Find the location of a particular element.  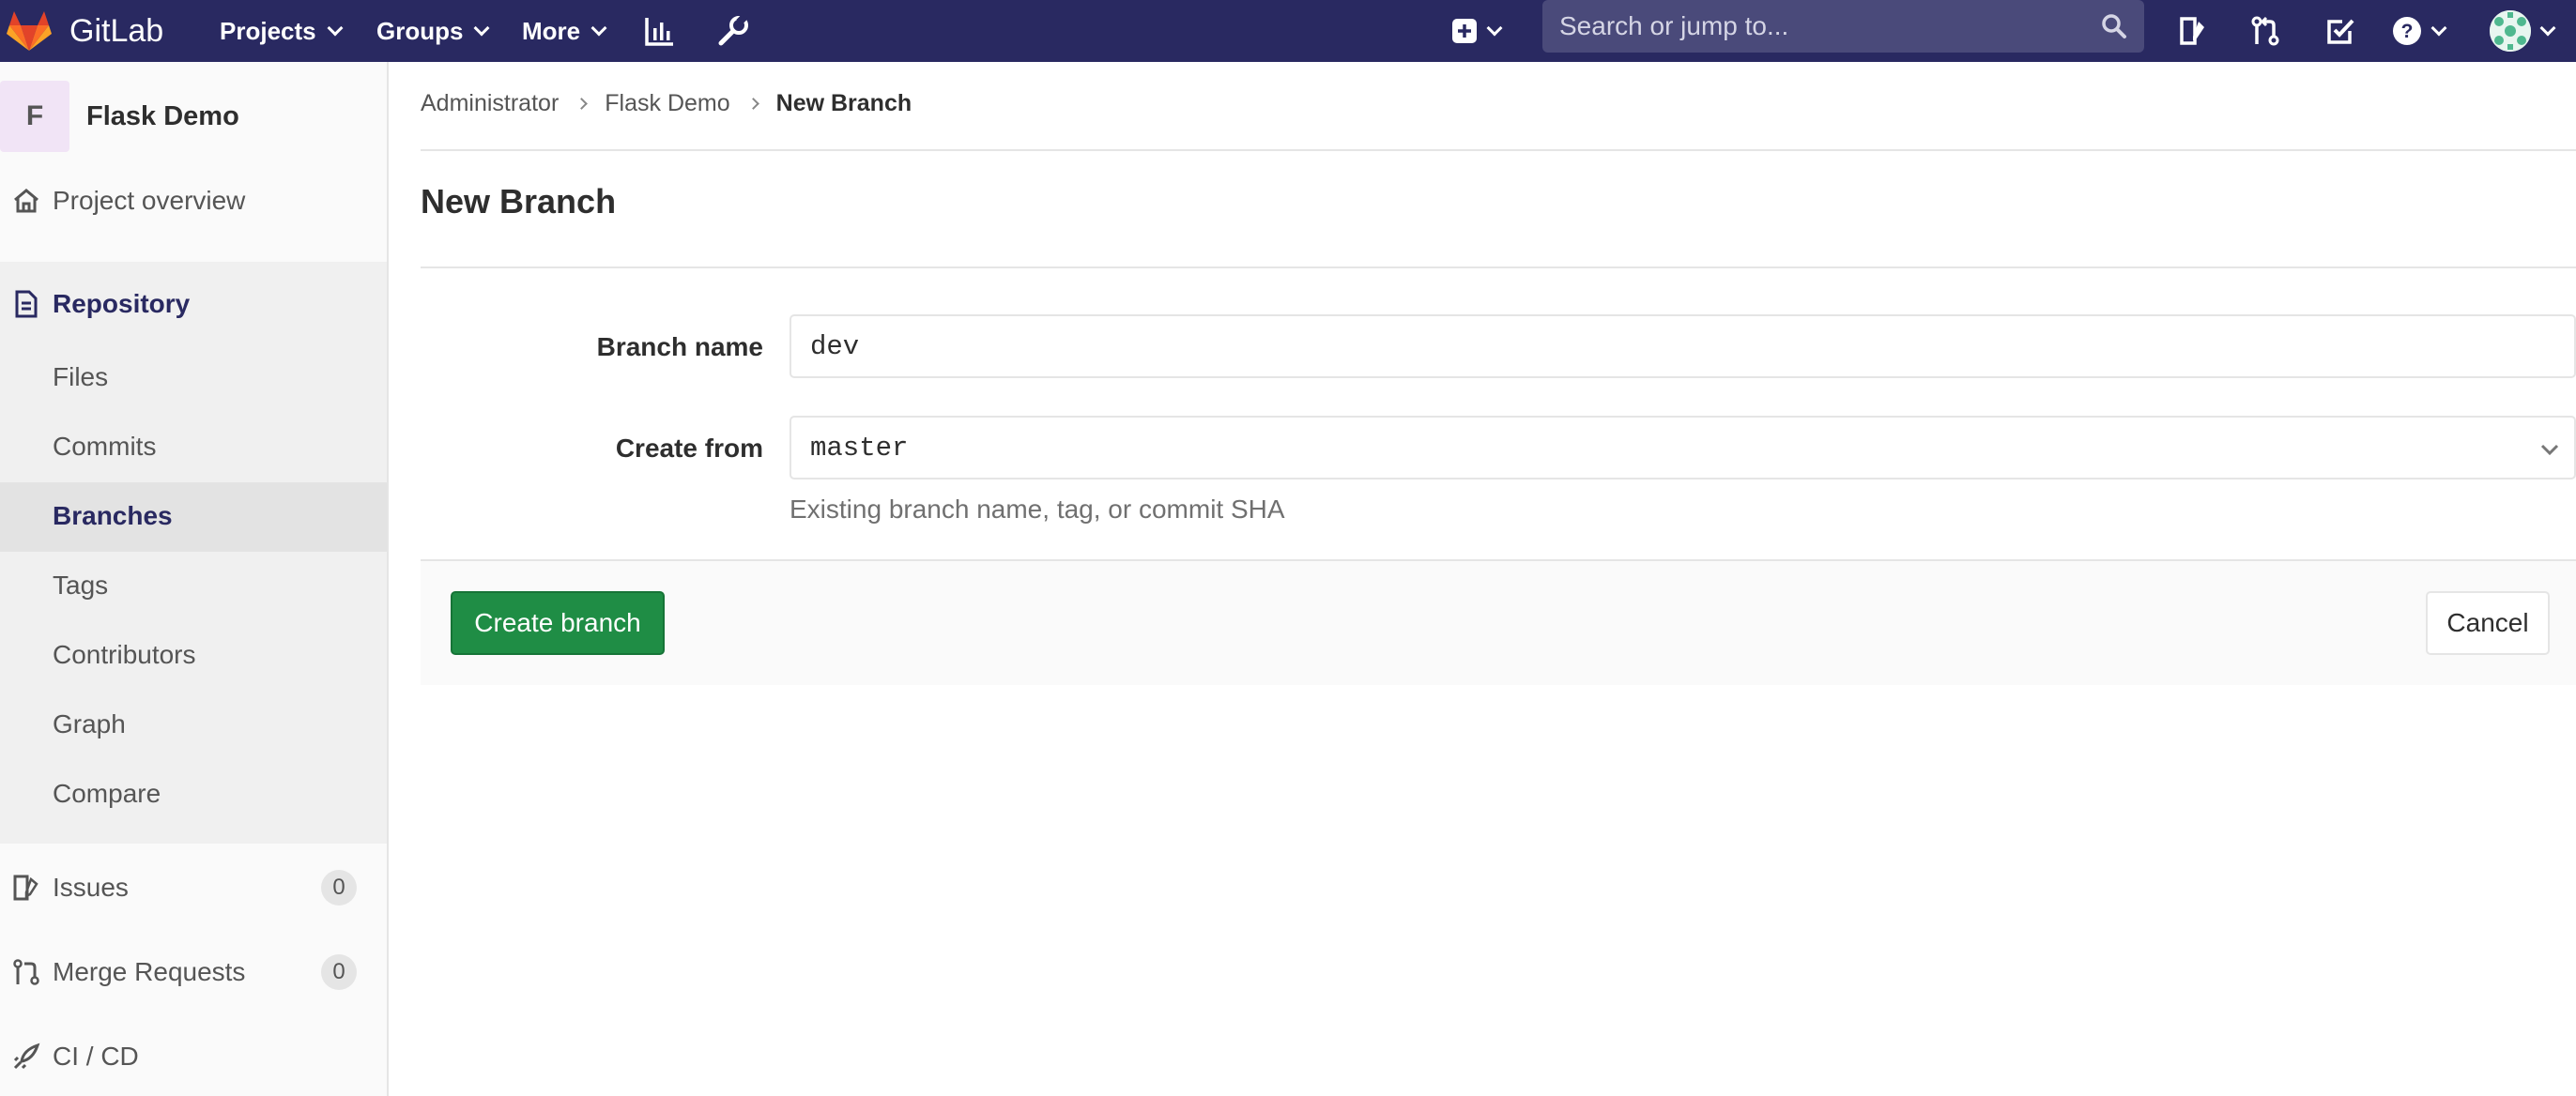

breadcrumb-administrator: Administrator is located at coordinates (490, 103).